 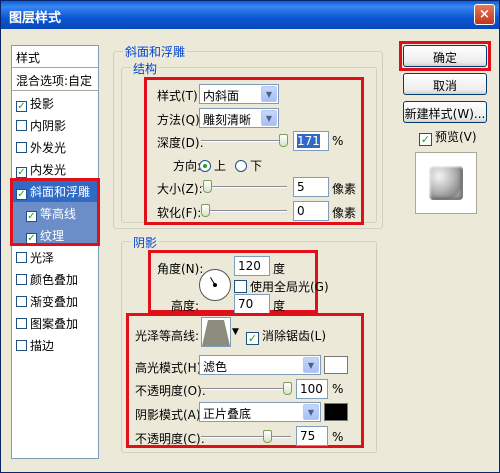 I want to click on style-item-texture: ✓ 纹理, so click(x=55, y=235).